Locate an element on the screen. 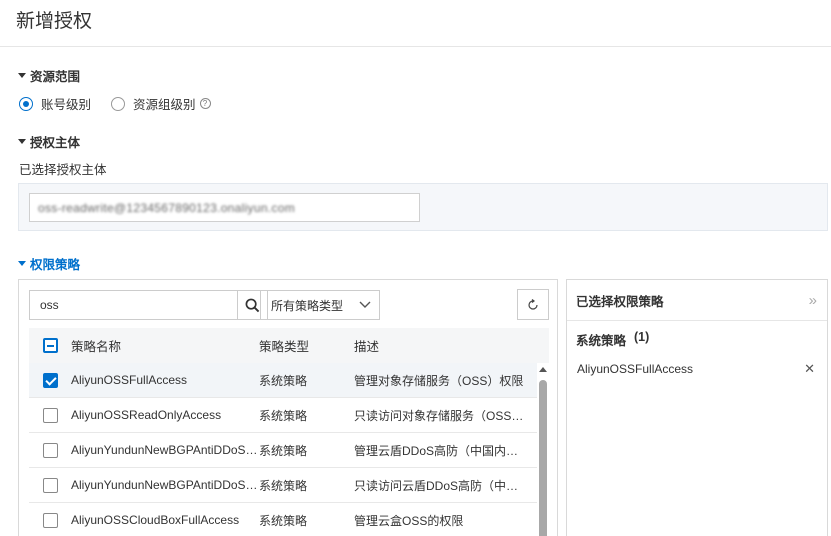  column-header-desc: 描述 is located at coordinates (451, 345).